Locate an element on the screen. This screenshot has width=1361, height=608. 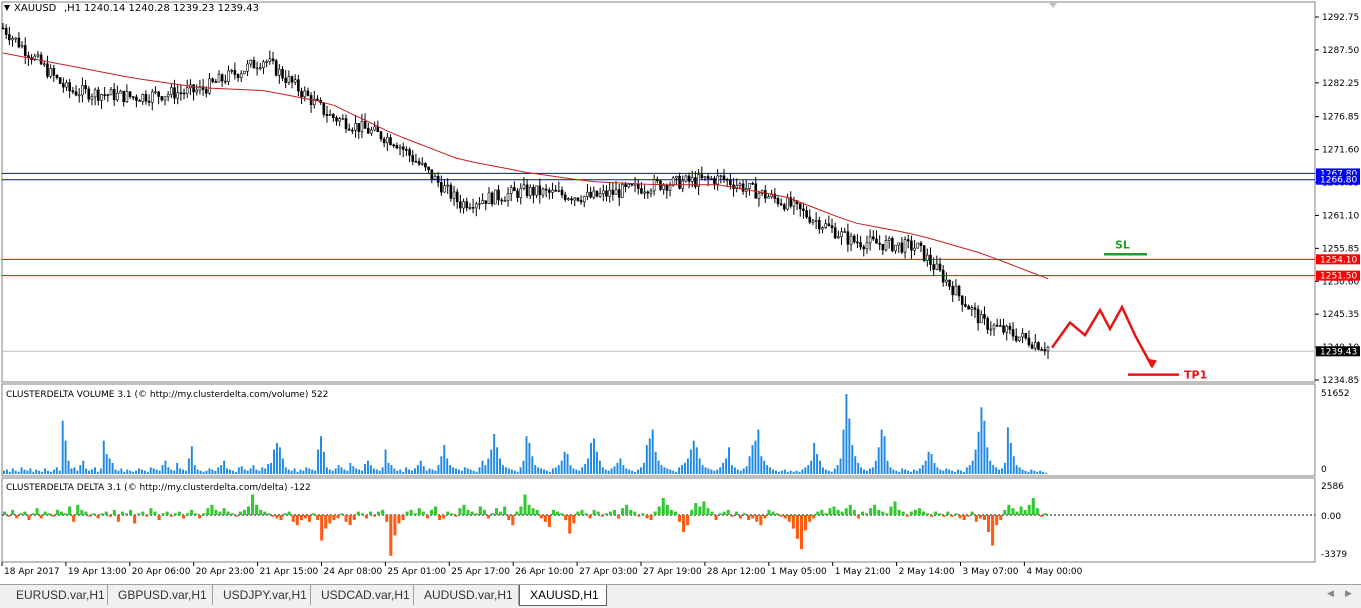
tab-scroll-right-icon: ▶ is located at coordinates (1348, 594).